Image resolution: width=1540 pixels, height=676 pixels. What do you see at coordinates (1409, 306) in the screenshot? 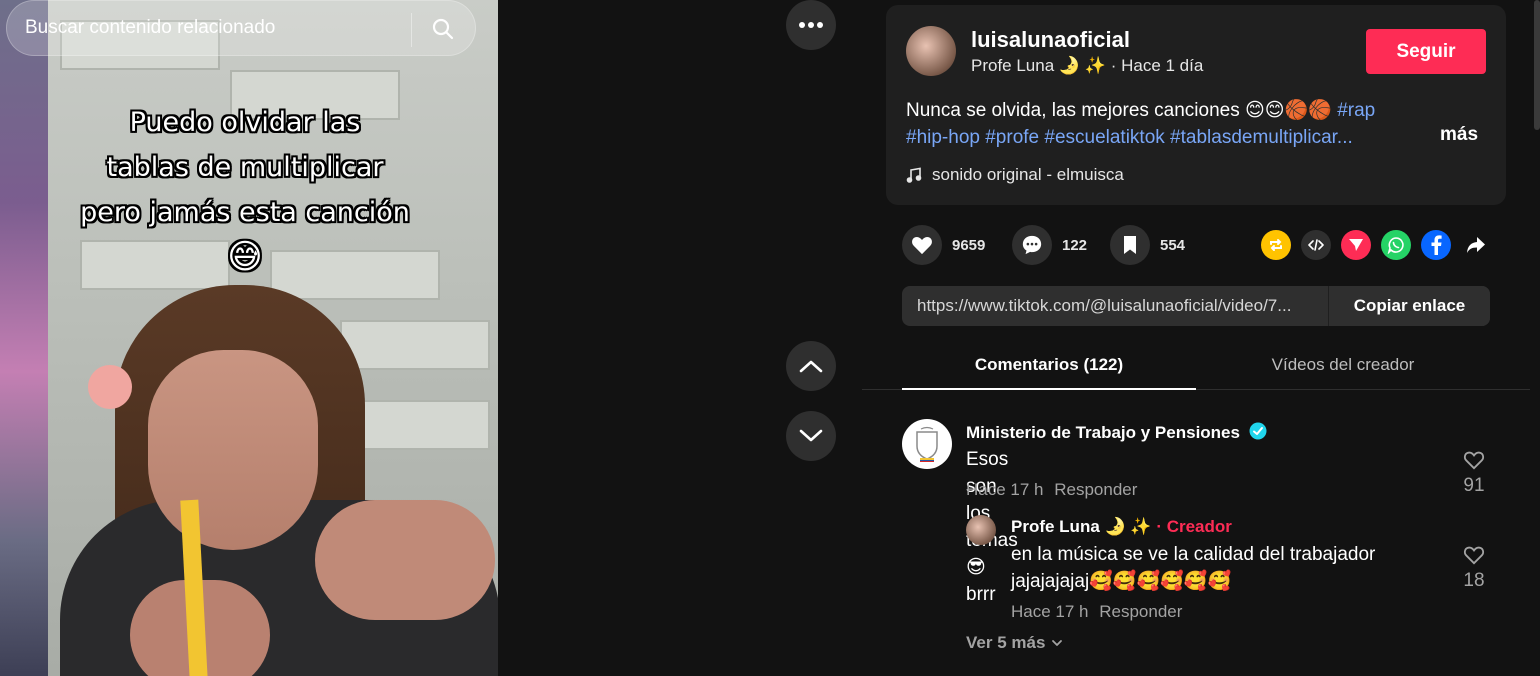
I see `copy-link-button: Copiar enlace` at bounding box center [1409, 306].